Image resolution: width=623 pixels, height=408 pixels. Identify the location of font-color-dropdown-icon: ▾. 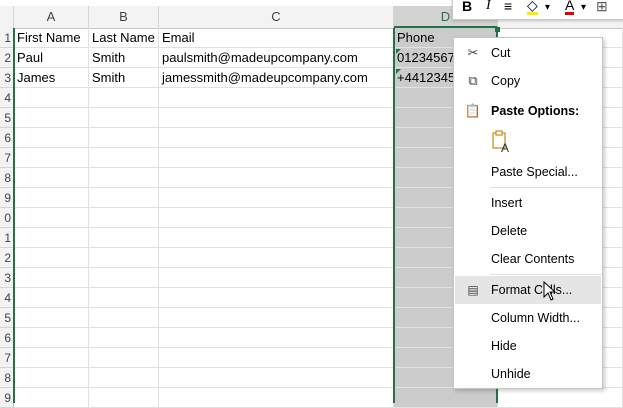
(583, 7).